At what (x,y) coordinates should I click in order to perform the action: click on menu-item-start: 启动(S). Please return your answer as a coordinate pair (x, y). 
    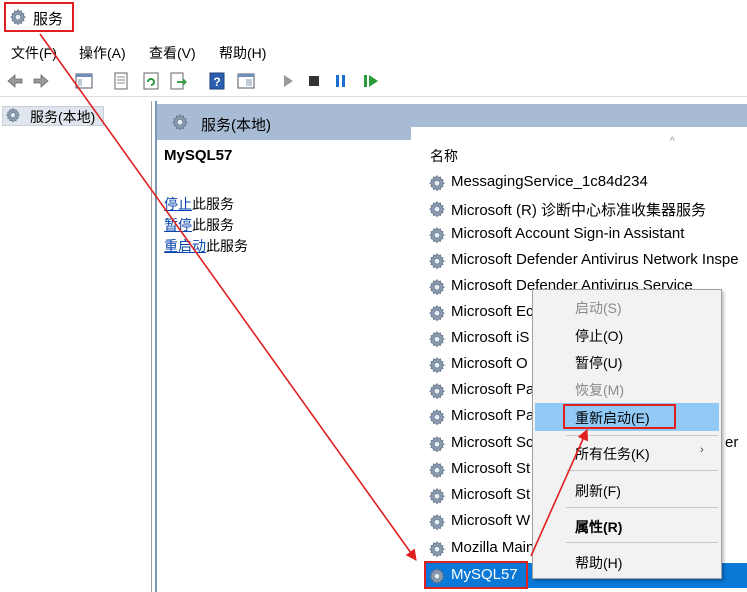
    Looking at the image, I should click on (598, 308).